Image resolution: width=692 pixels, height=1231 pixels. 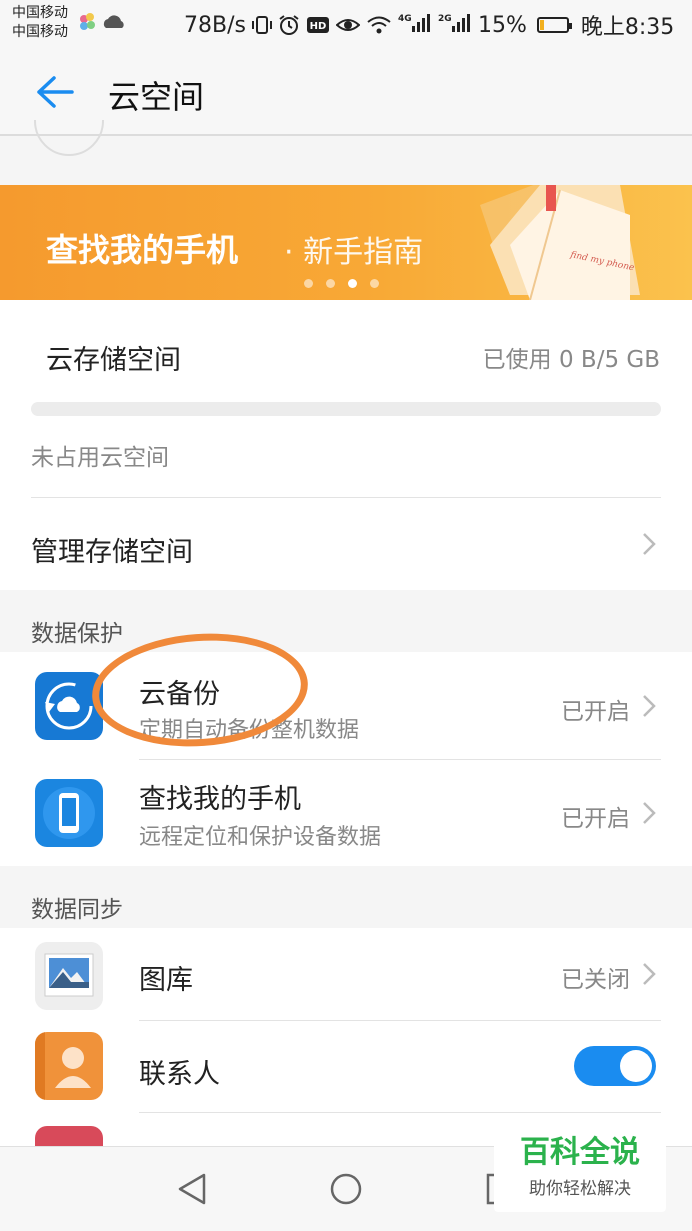 What do you see at coordinates (627, 27) in the screenshot?
I see `clock: 晚上8:35` at bounding box center [627, 27].